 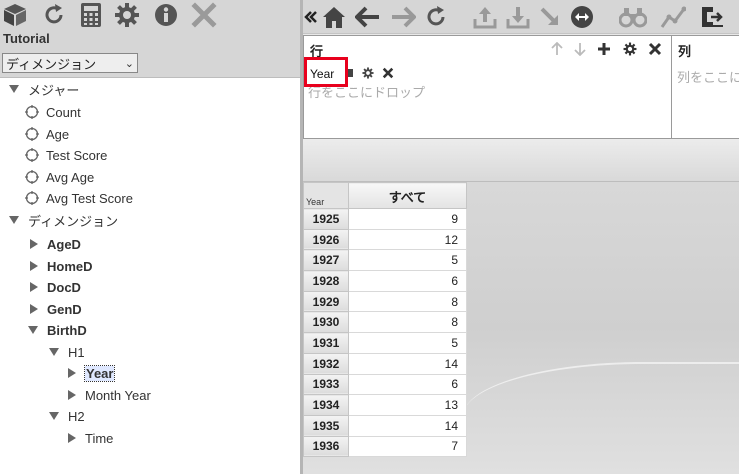 I want to click on hierarchy-item: H2, so click(x=67, y=416).